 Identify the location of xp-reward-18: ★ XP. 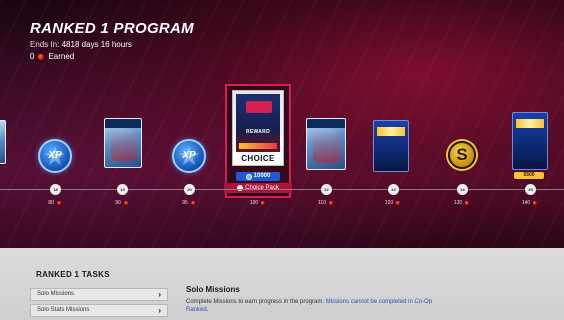
(55, 156).